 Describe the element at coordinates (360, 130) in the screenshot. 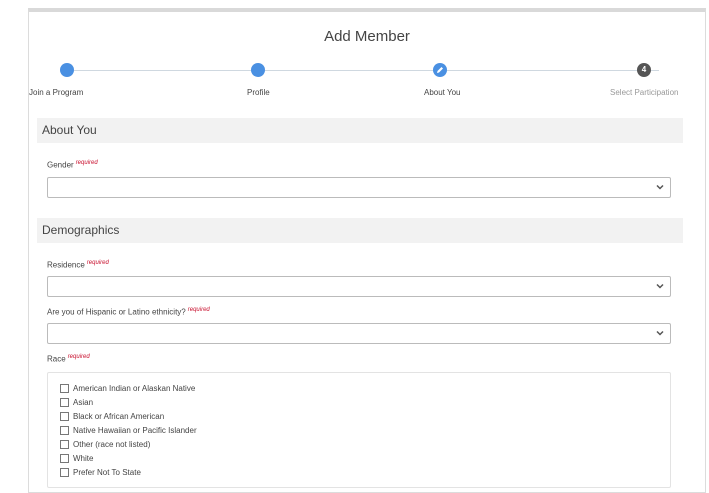

I see `section-header-about-you: About You` at that location.